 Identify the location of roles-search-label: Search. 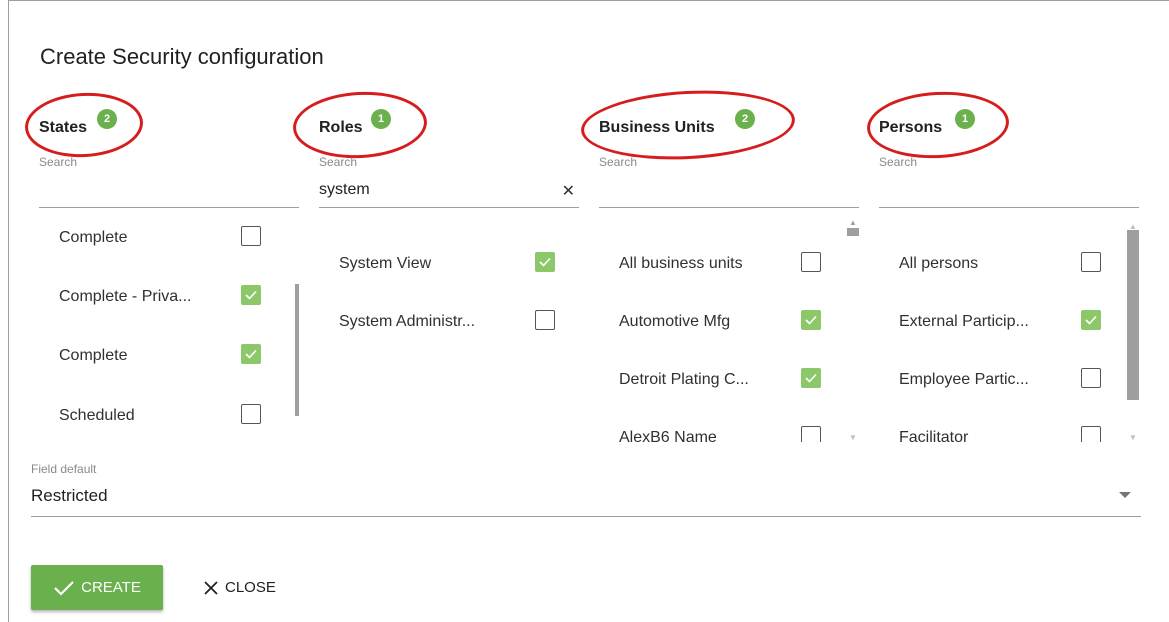
(338, 162).